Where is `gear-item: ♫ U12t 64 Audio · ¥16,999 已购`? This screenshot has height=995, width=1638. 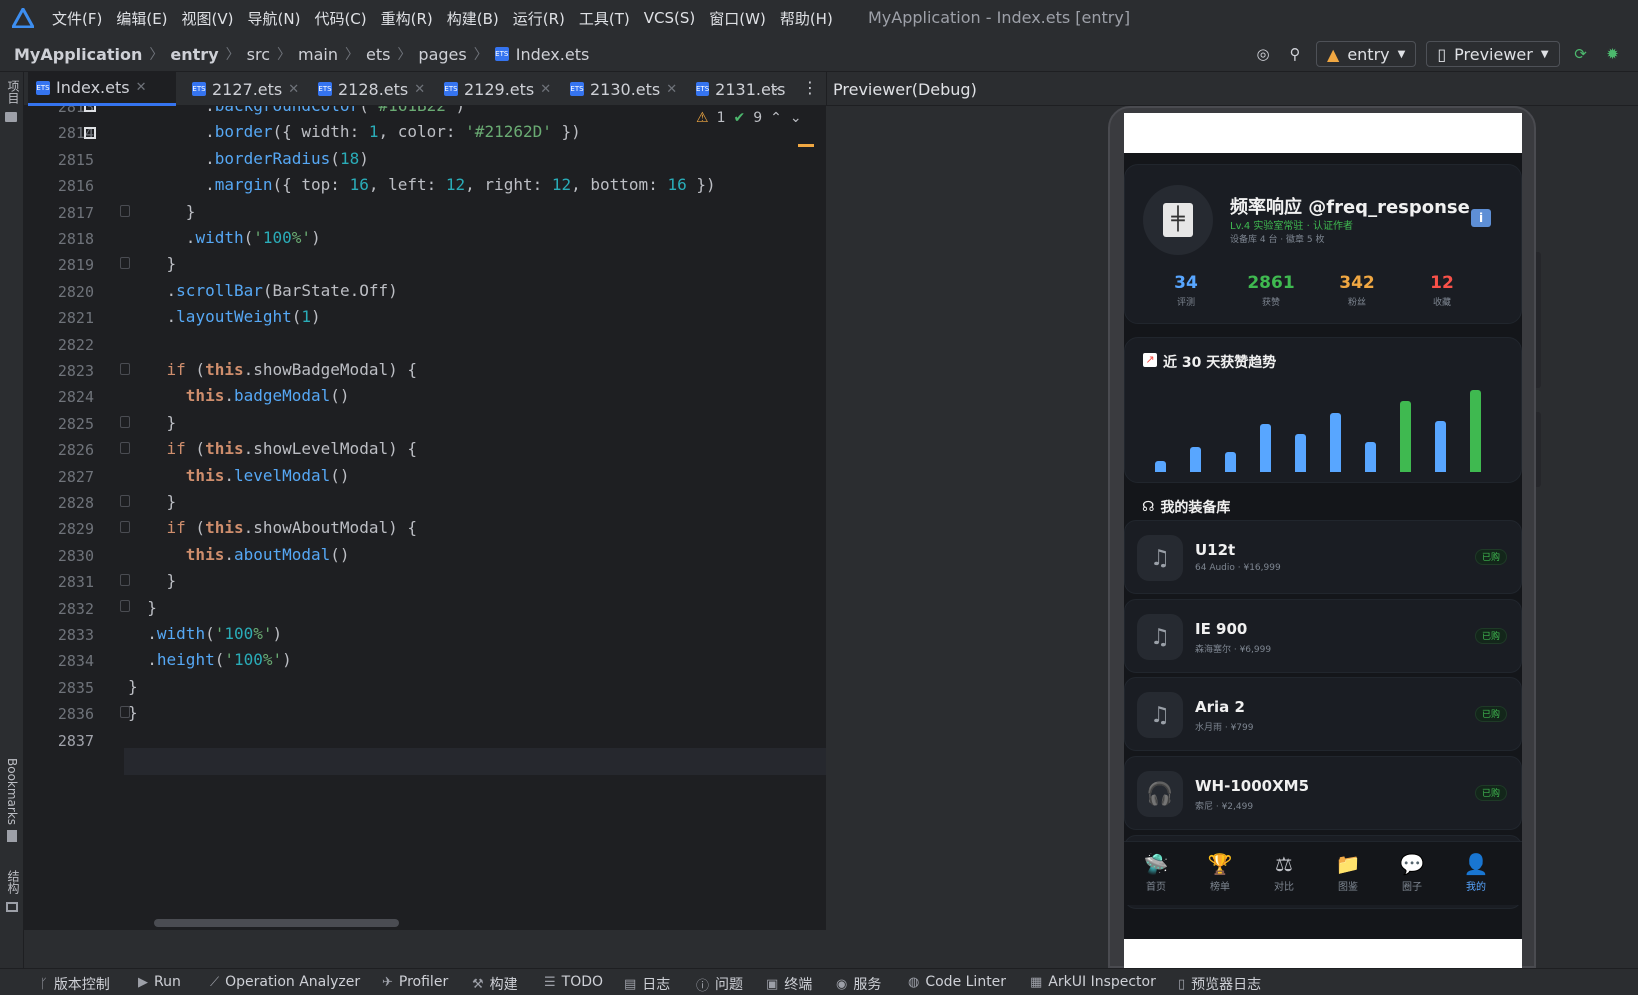
gear-item: ♫ U12t 64 Audio · ¥16,999 已购 is located at coordinates (1323, 557).